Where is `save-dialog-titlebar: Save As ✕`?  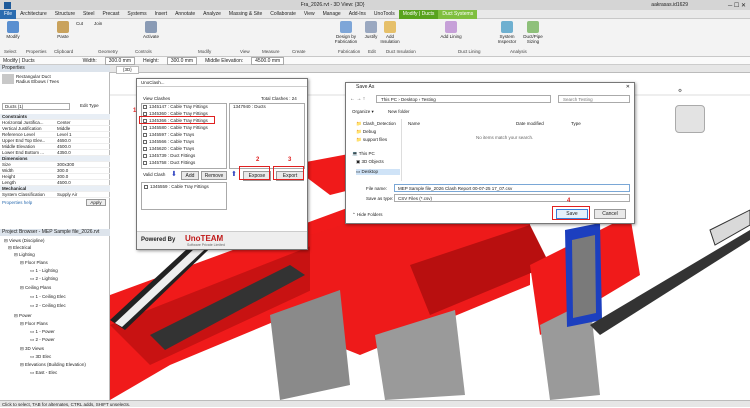 save-dialog-titlebar: Save As ✕ is located at coordinates (490, 87).